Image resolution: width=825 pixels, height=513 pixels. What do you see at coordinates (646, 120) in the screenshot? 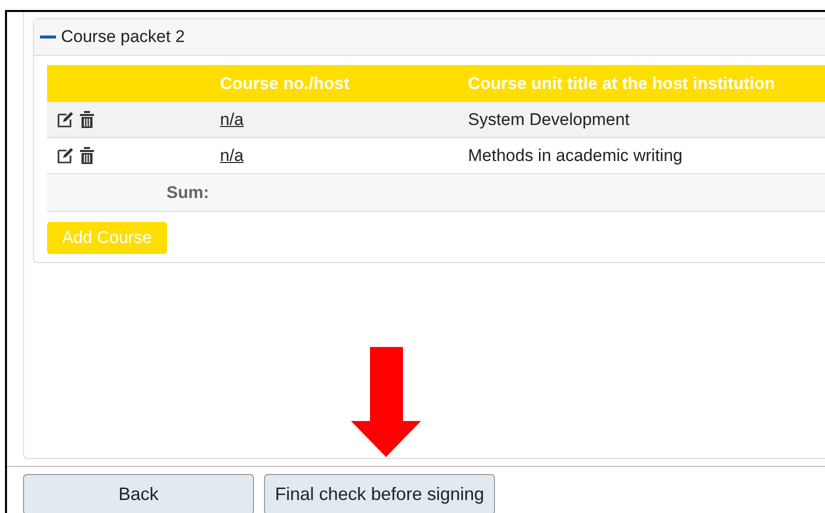
I see `table-cell: System Development` at bounding box center [646, 120].